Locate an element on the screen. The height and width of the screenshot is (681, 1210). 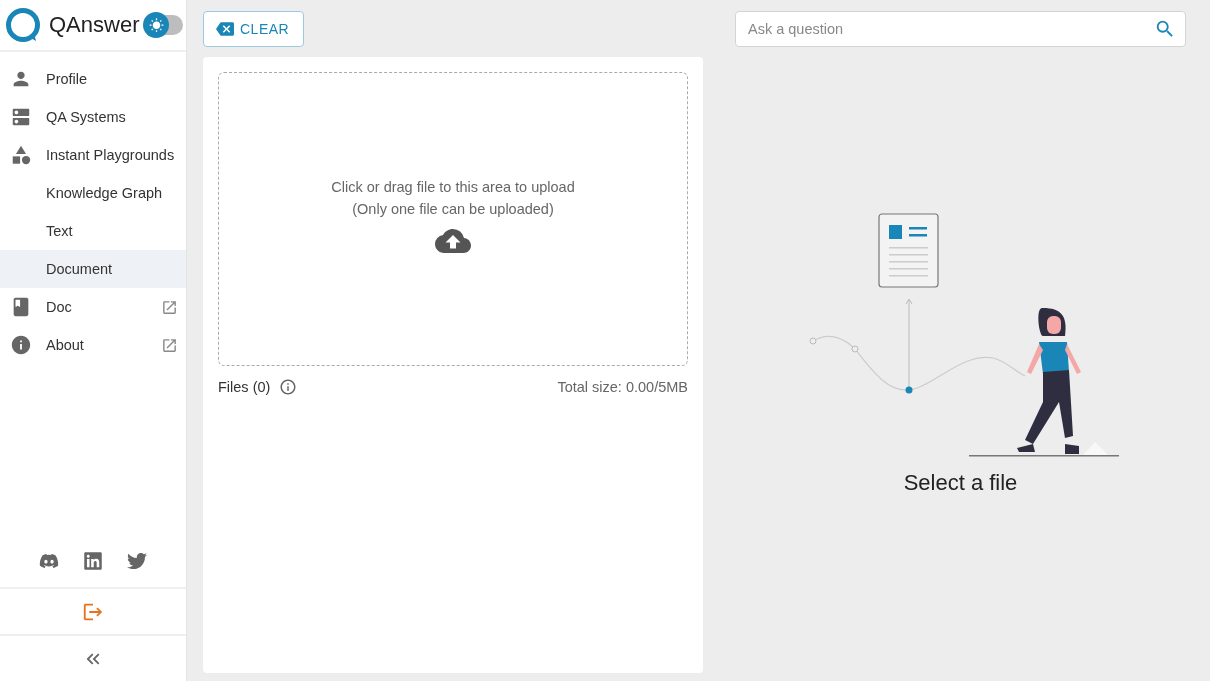
upload-note: (Only one file can be uploaded) is located at coordinates (453, 209).